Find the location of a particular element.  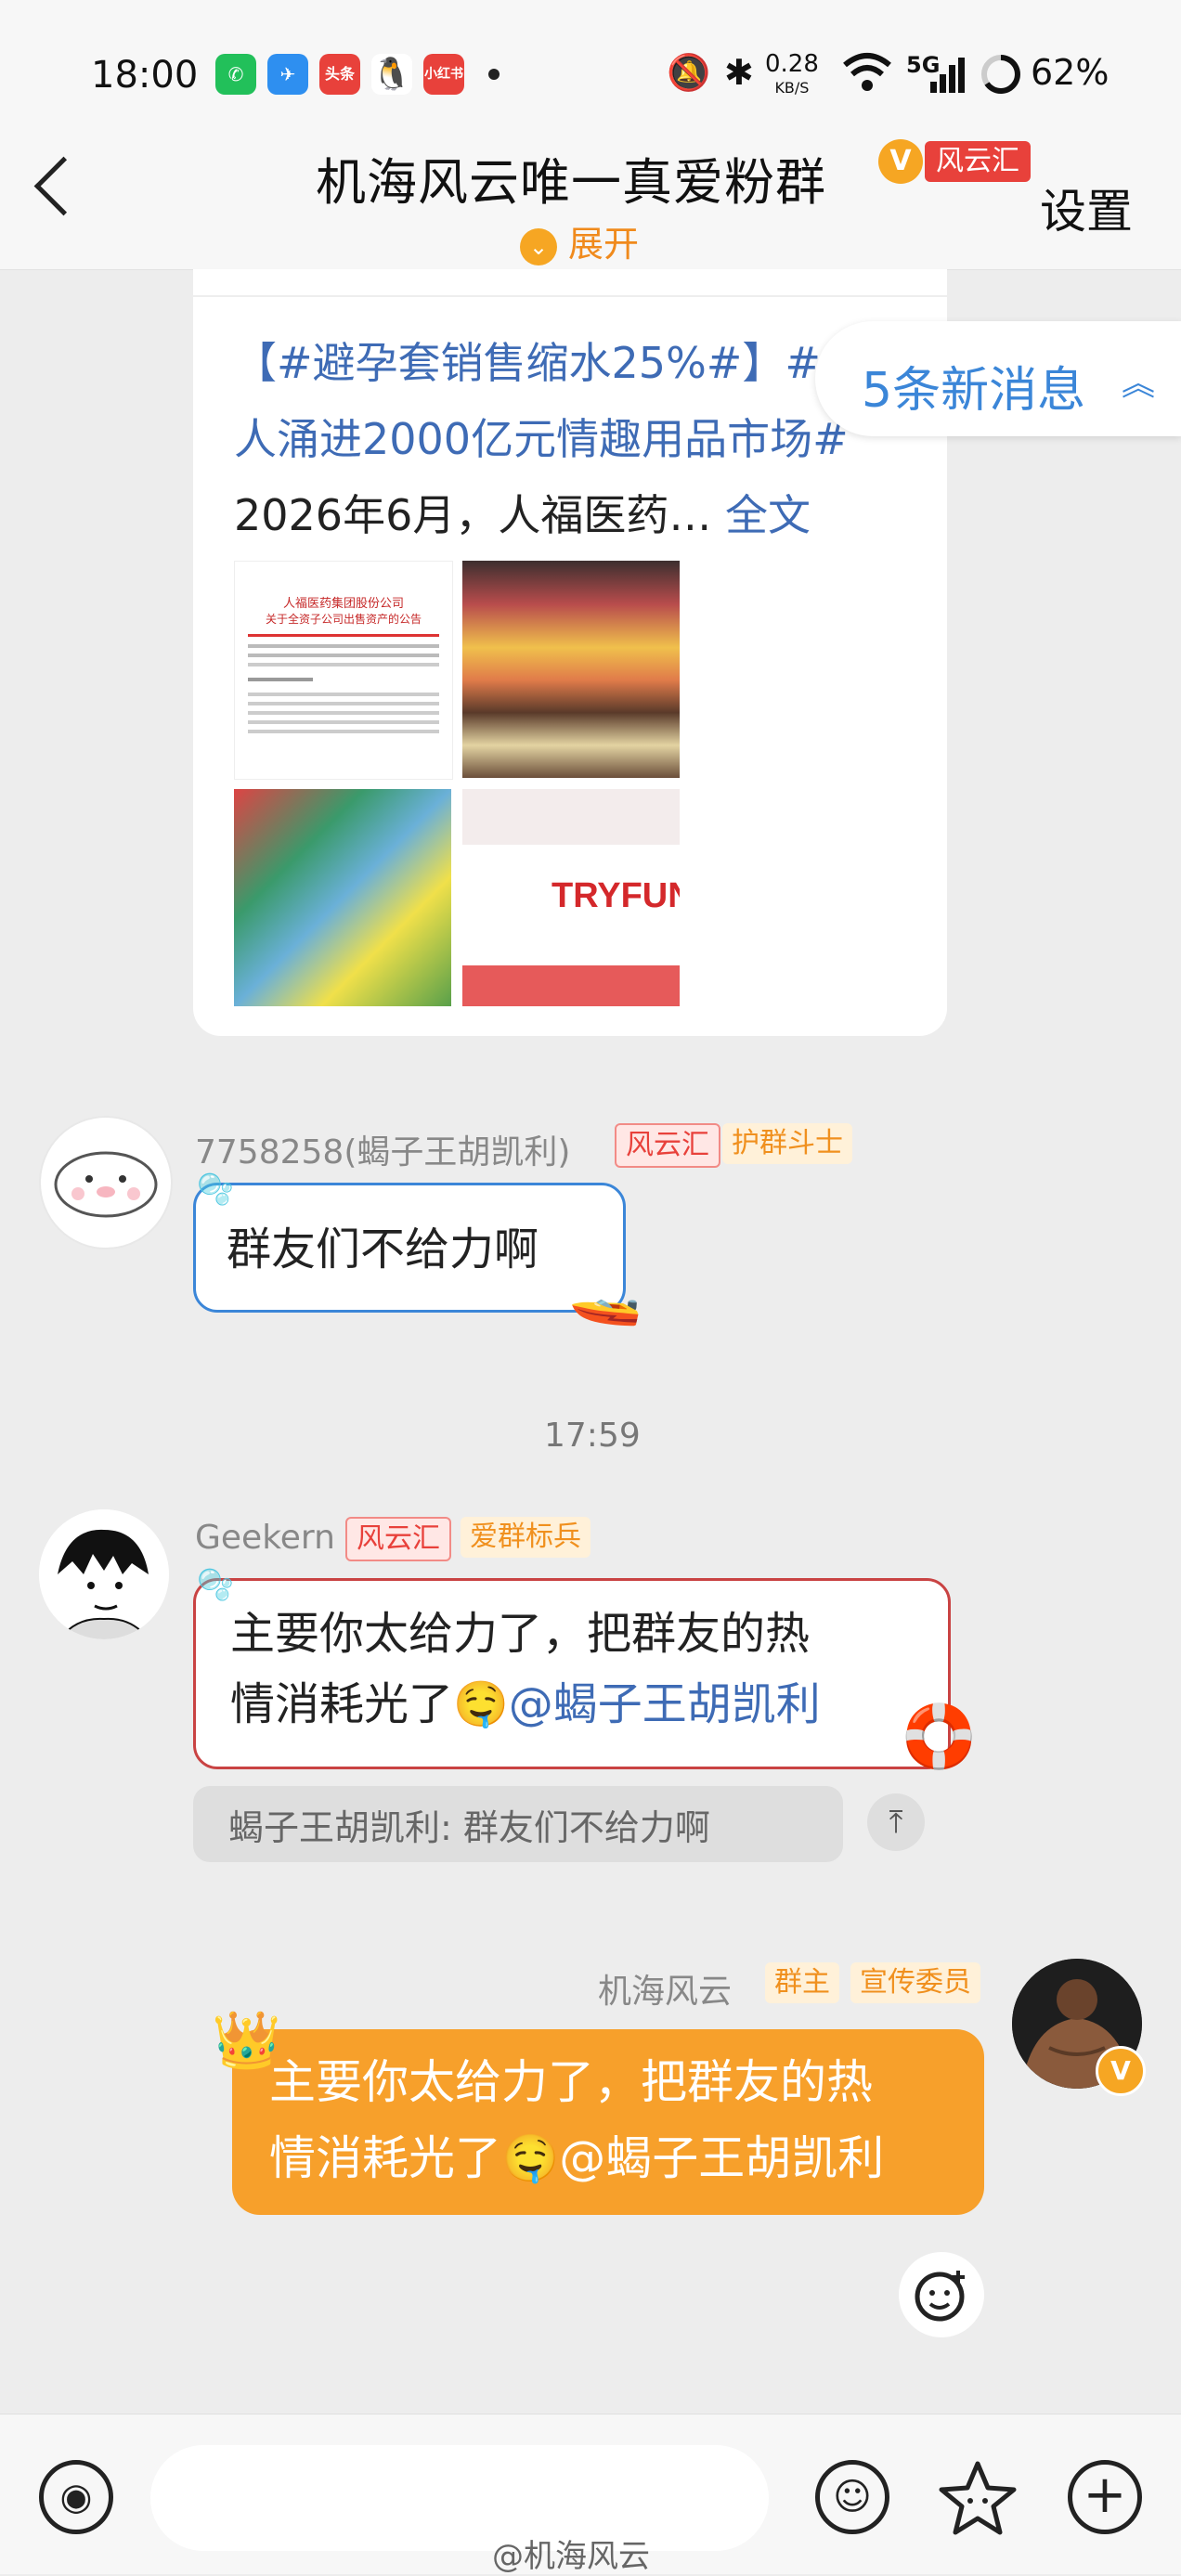

toutiao-icon: 头条 is located at coordinates (339, 74).